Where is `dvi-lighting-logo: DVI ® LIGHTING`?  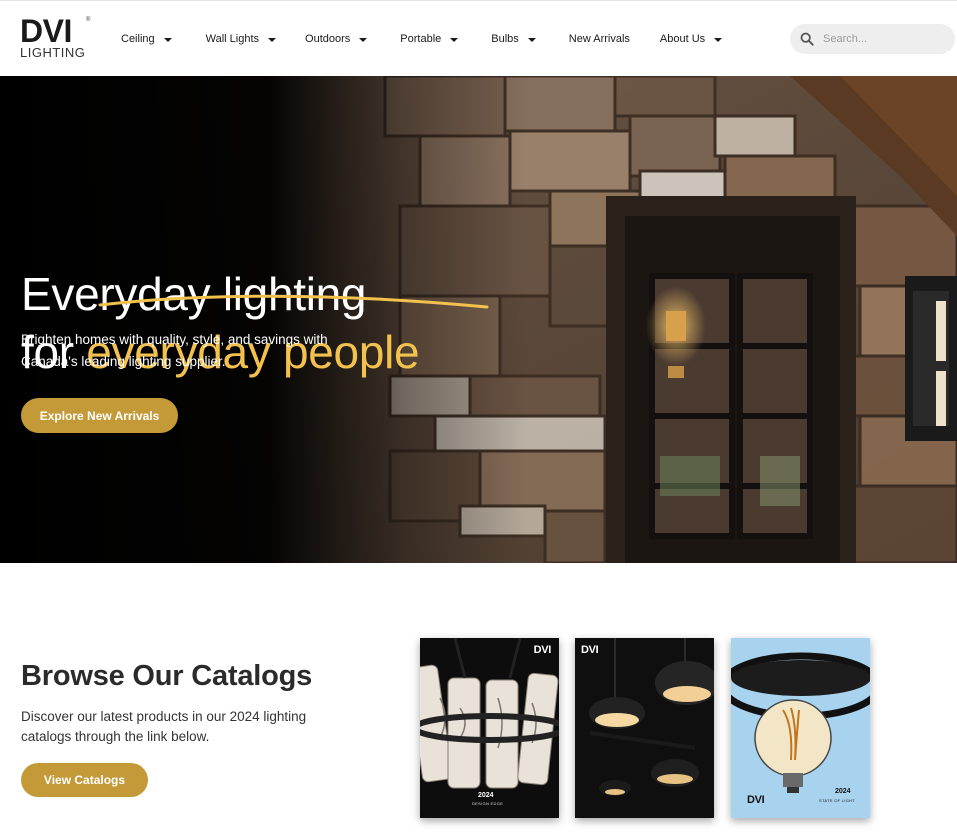
dvi-lighting-logo: DVI ® LIGHTING is located at coordinates (56, 38).